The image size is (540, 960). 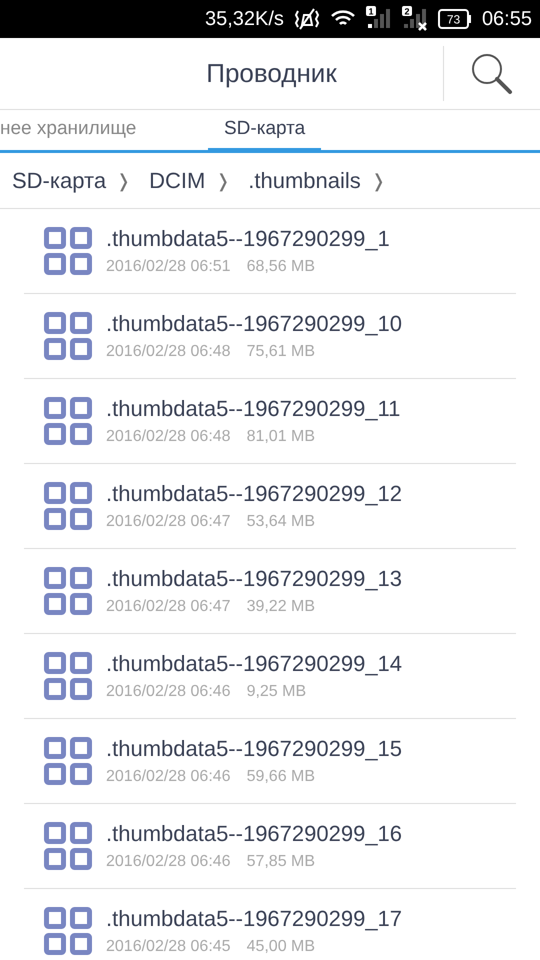 I want to click on file-size: 75,61 MB, so click(x=281, y=352).